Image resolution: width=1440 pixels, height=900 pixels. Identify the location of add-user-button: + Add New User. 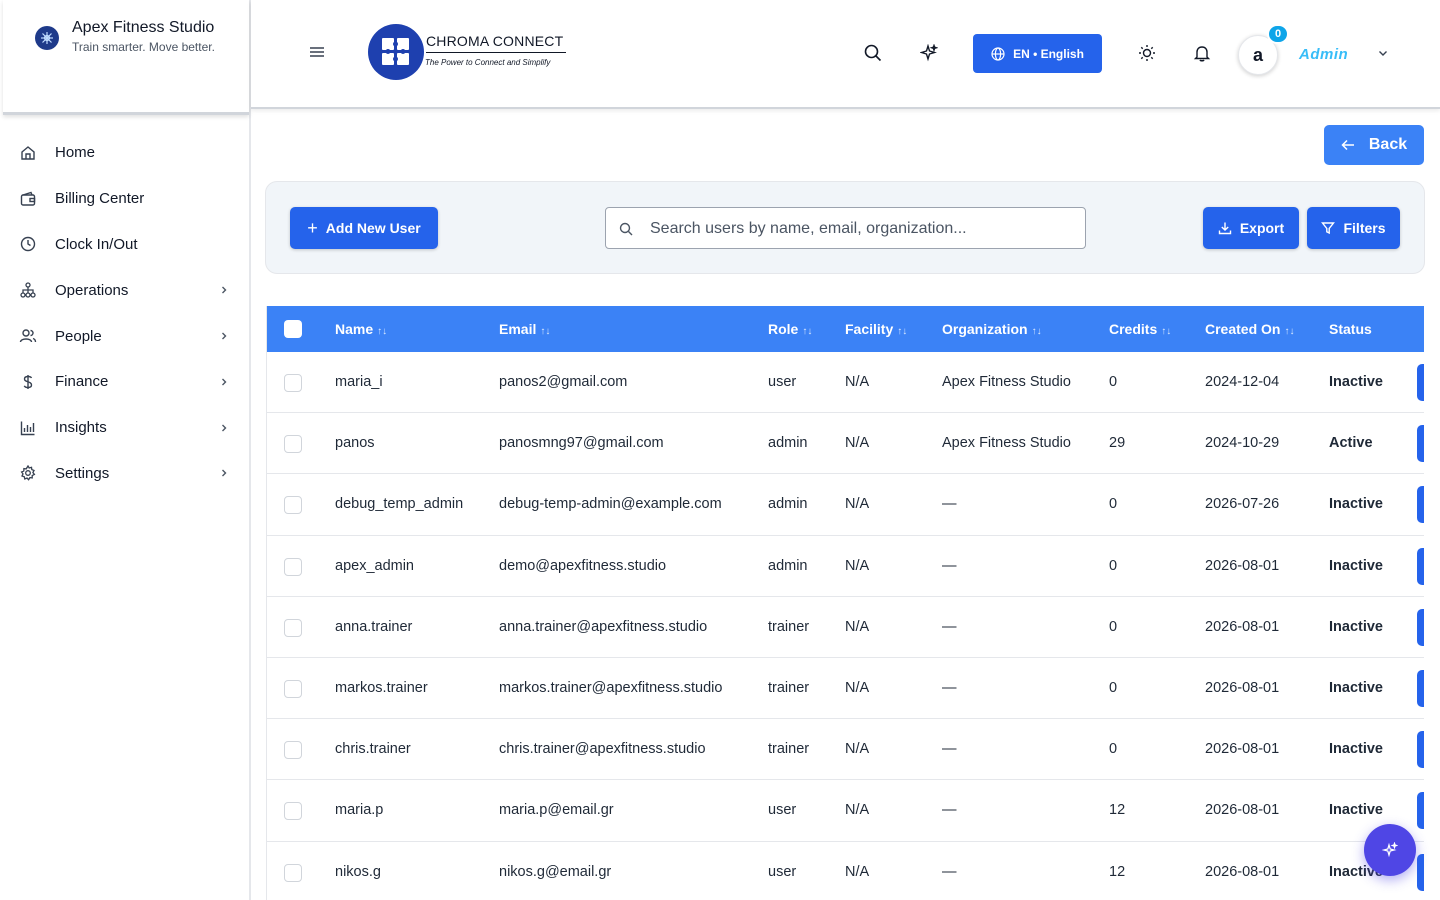
(364, 228).